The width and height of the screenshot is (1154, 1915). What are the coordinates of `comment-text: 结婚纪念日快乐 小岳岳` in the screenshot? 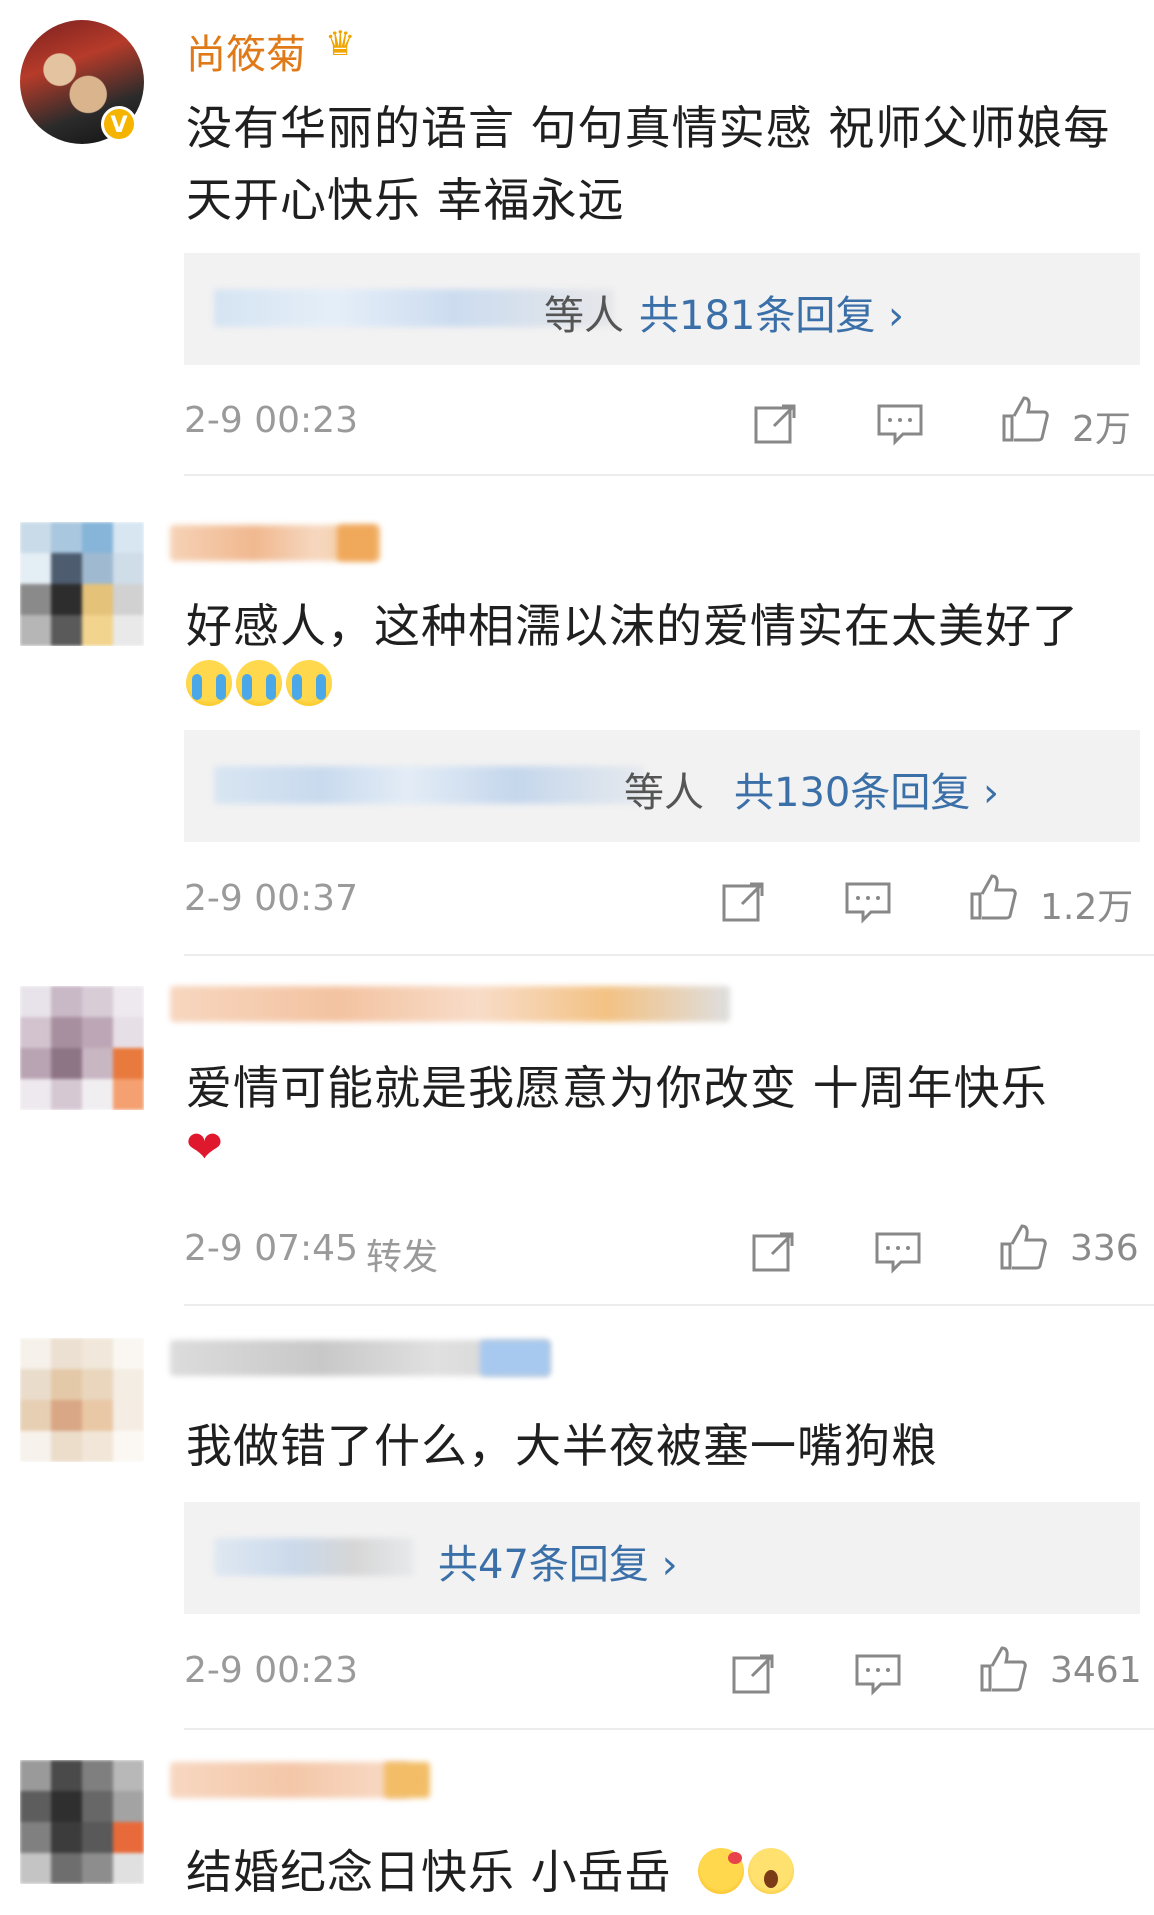 It's located at (429, 1872).